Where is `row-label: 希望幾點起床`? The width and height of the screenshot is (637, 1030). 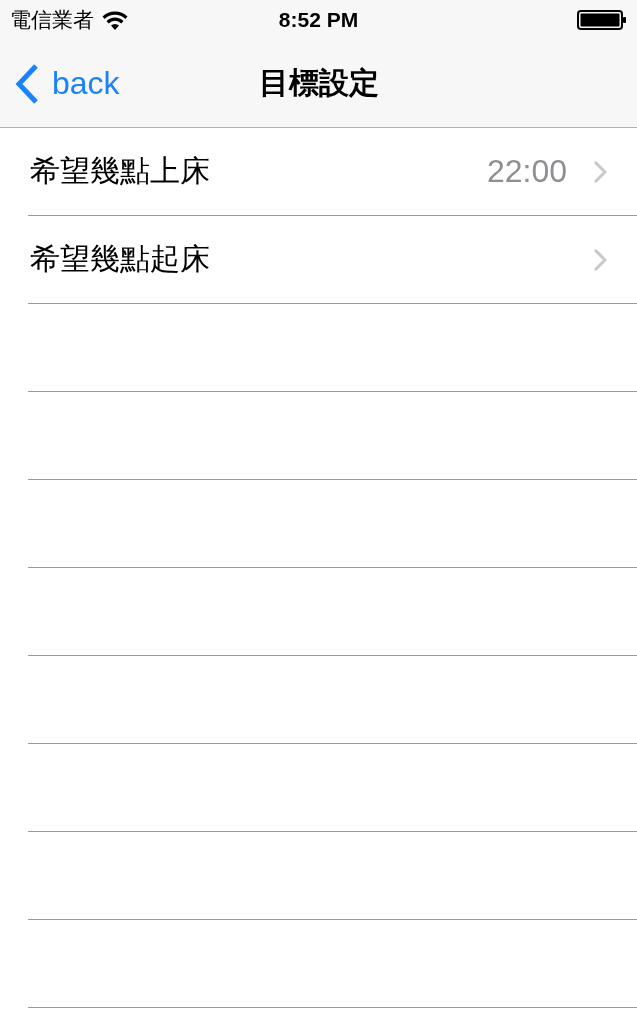
row-label: 希望幾點起床 is located at coordinates (120, 259).